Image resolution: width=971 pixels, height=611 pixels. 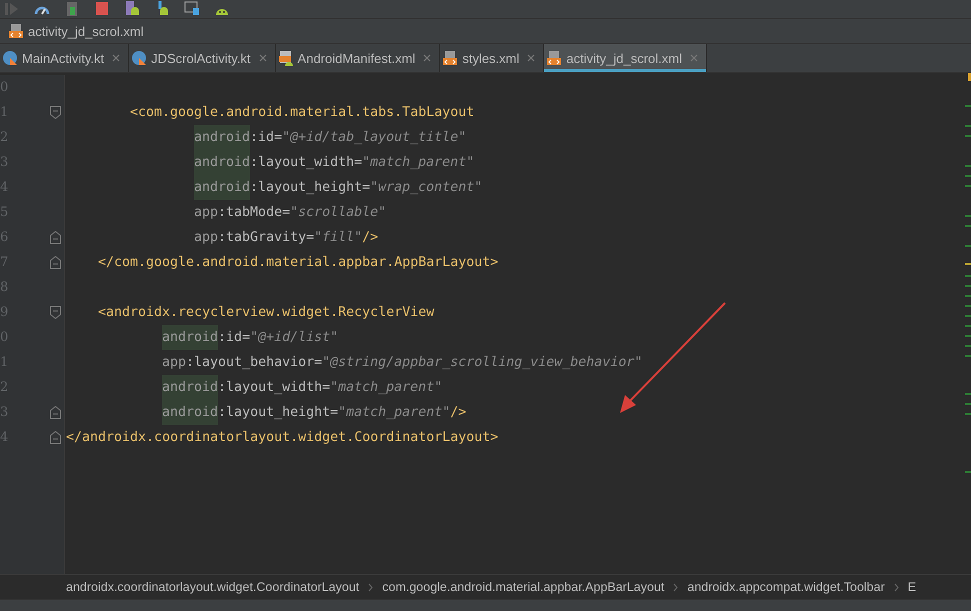 I want to click on manifest-file-icon, so click(x=286, y=58).